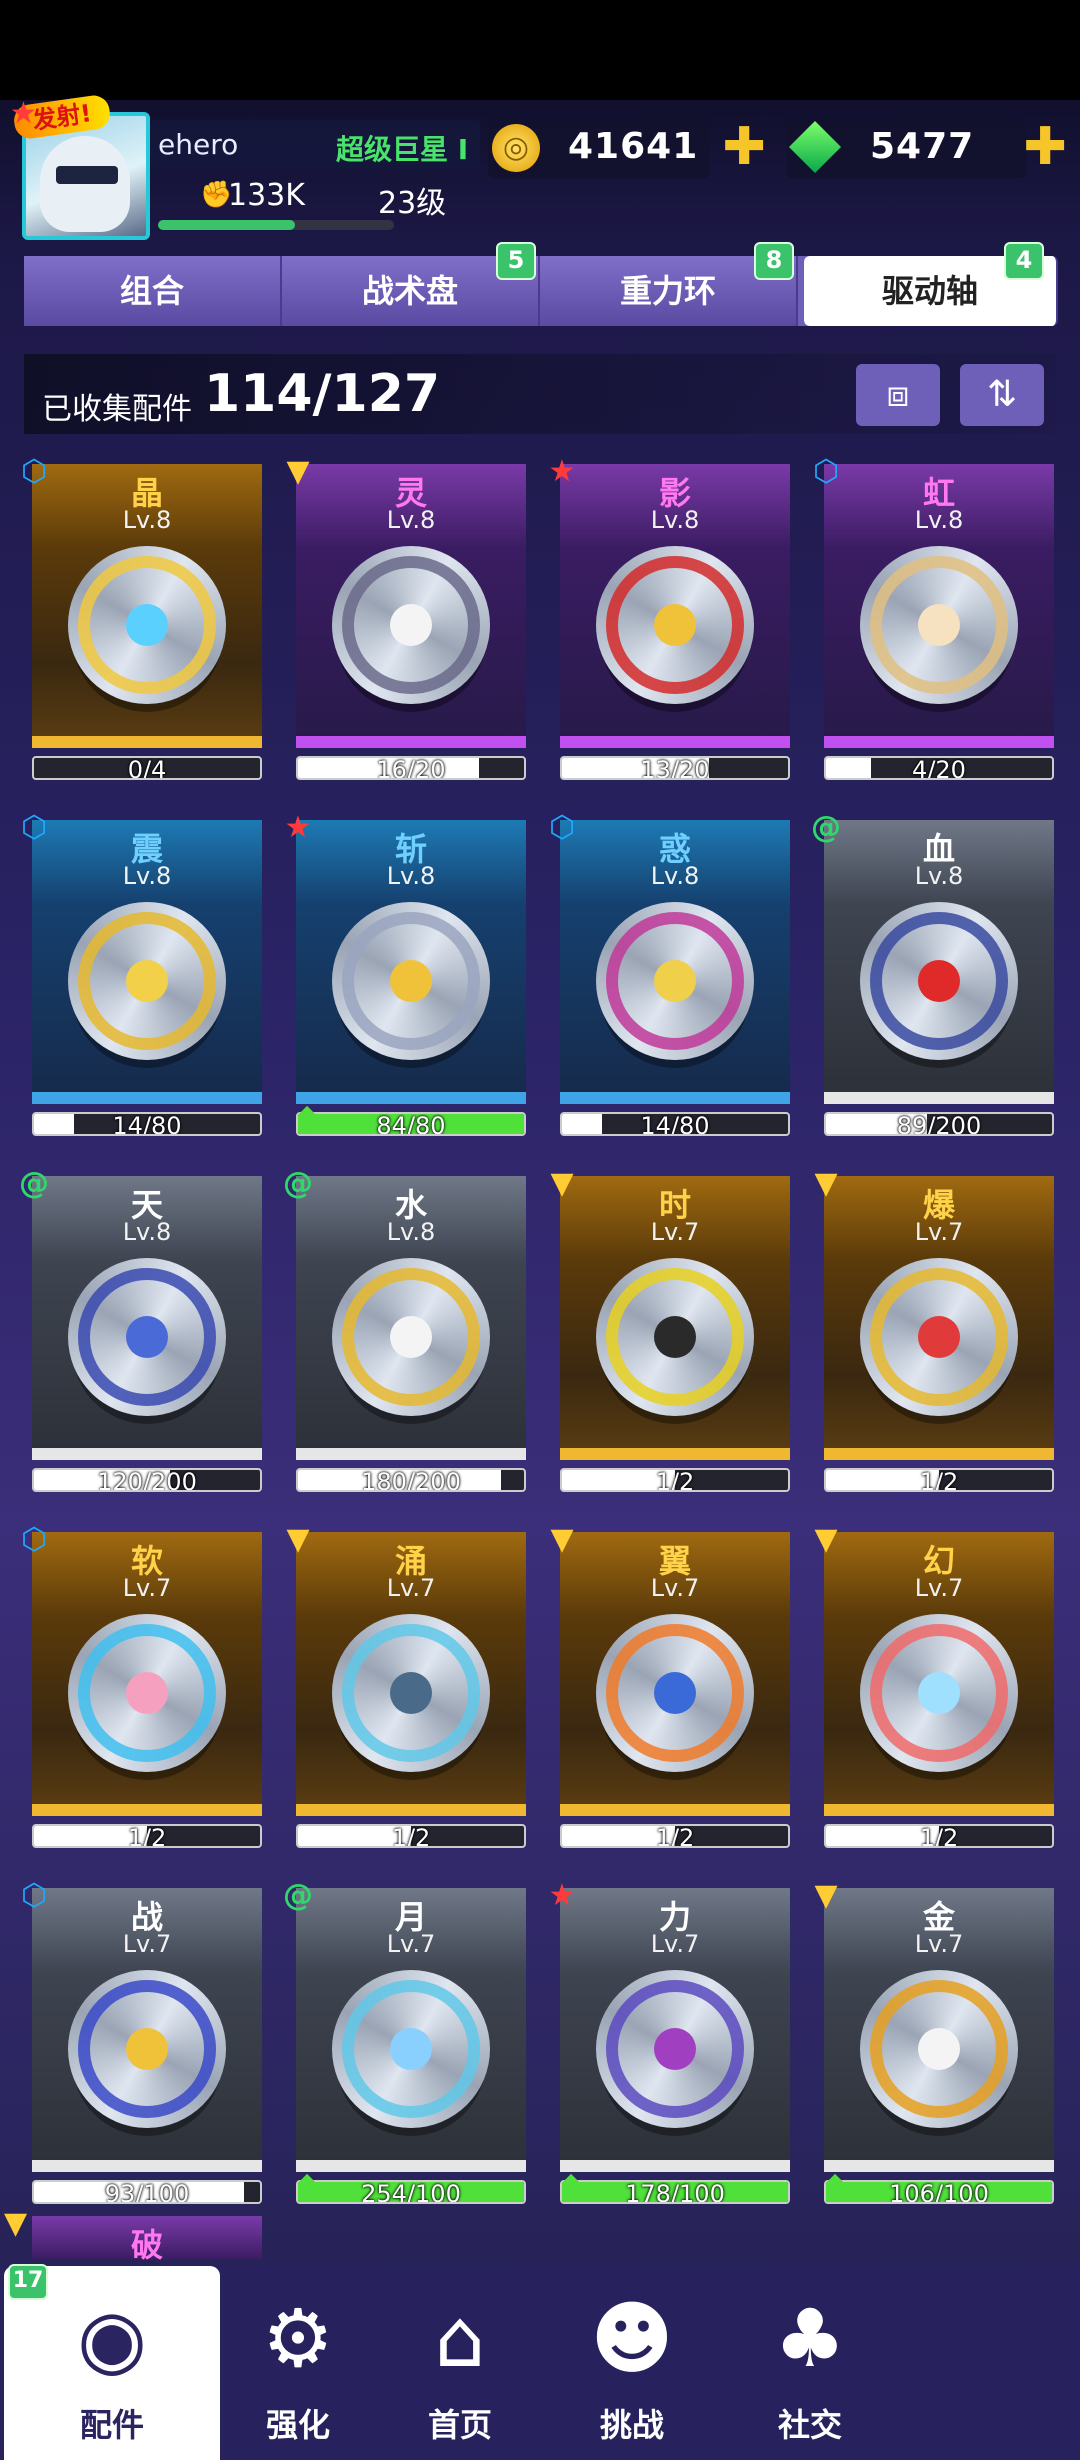  Describe the element at coordinates (153, 291) in the screenshot. I see `tab-combo: 组合` at that location.